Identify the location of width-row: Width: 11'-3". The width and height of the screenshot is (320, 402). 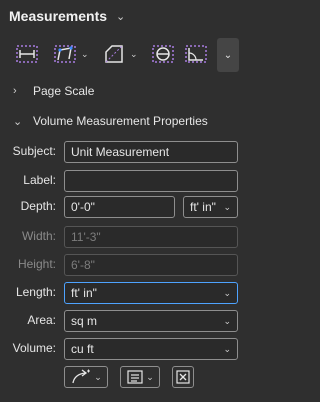
(122, 237).